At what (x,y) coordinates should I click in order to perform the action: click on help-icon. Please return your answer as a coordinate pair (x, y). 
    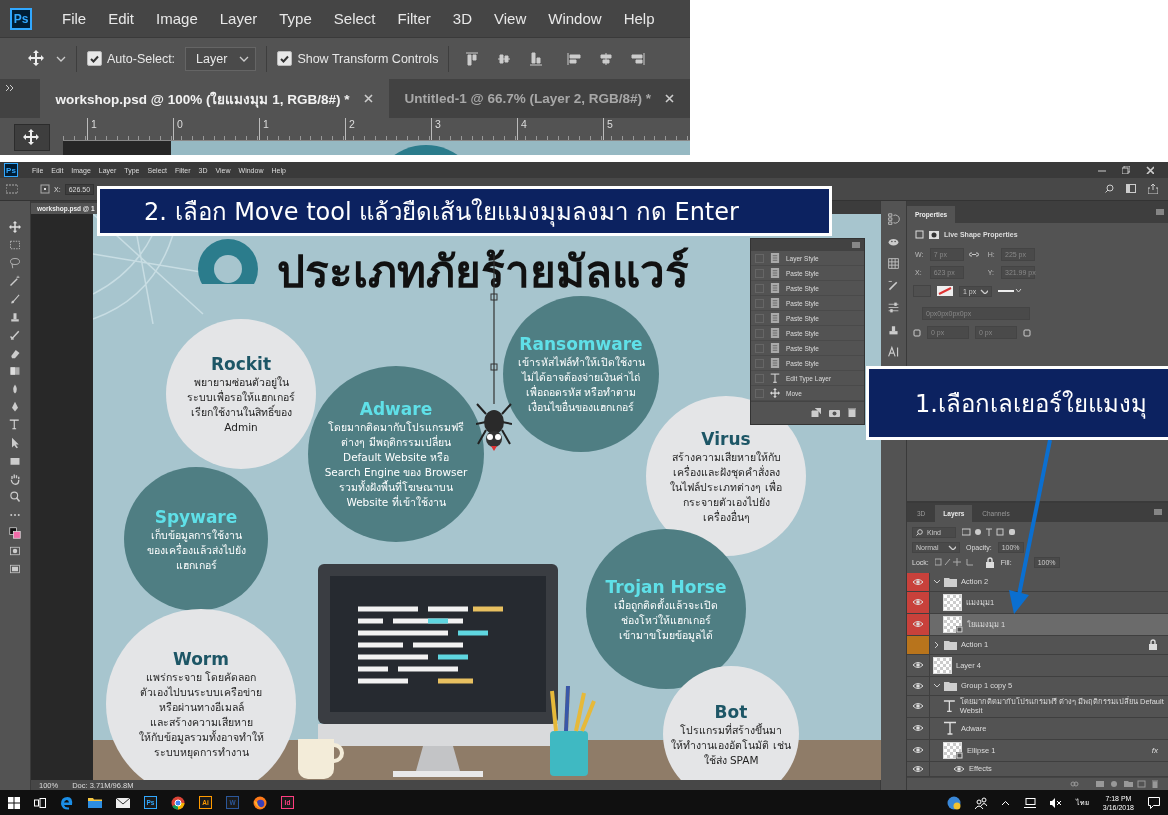
    Looking at the image, I should click on (953, 802).